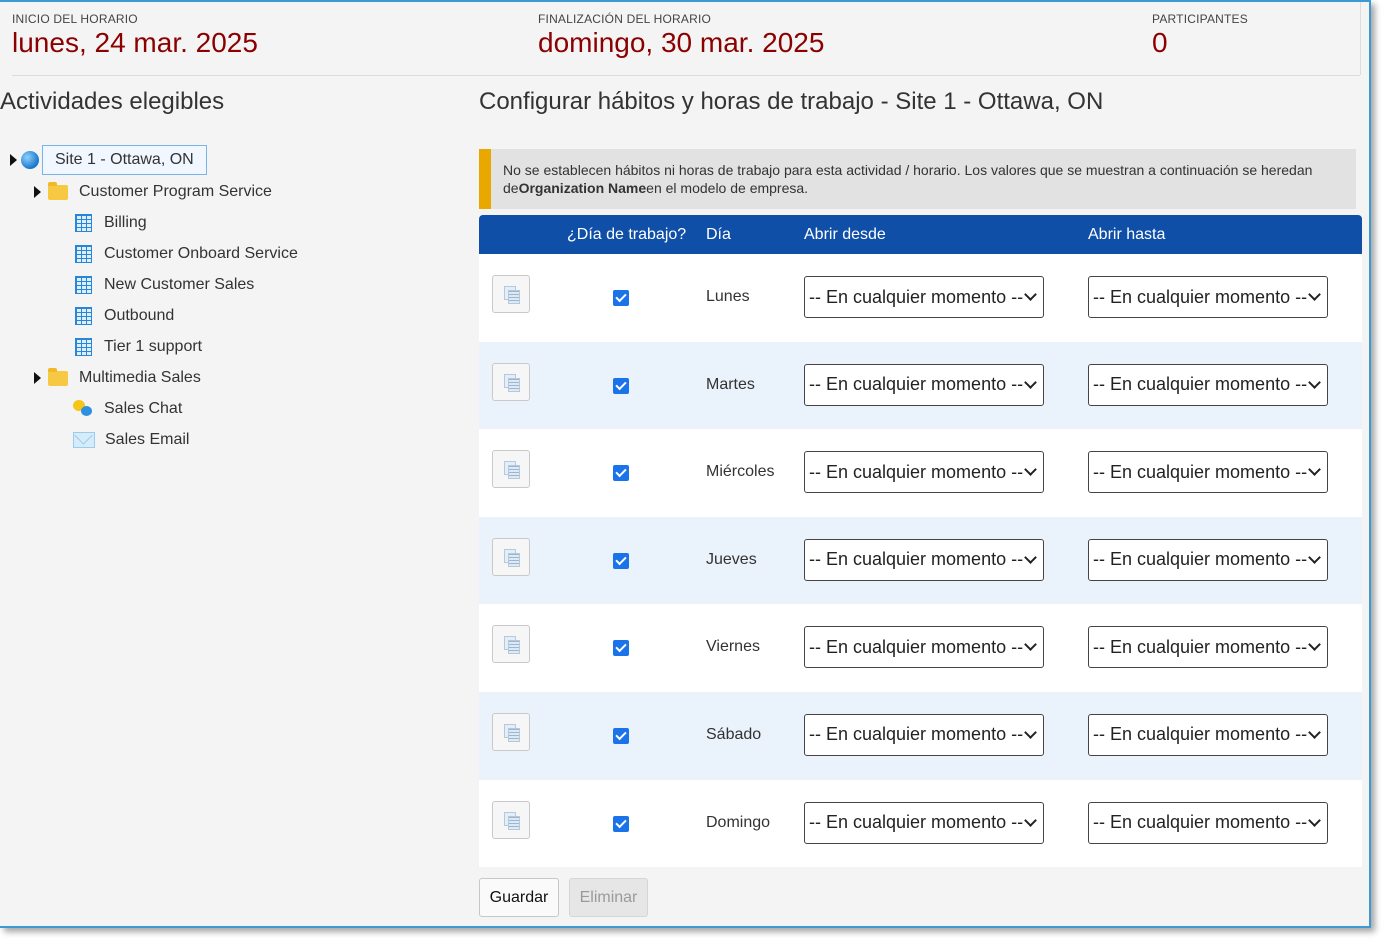  I want to click on day-label: Miércoles, so click(740, 472).